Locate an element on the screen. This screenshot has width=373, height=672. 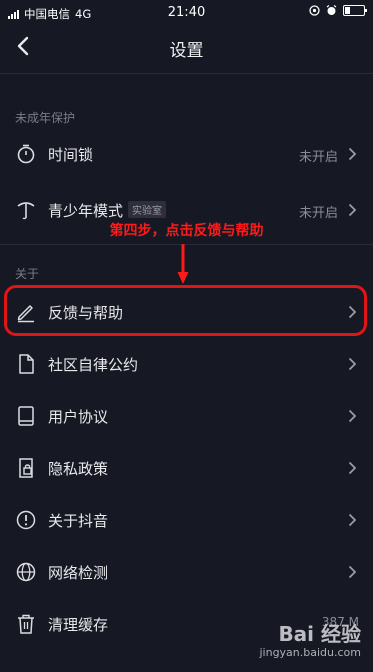
row-user-agreement: 用户协议 is located at coordinates (186, 416).